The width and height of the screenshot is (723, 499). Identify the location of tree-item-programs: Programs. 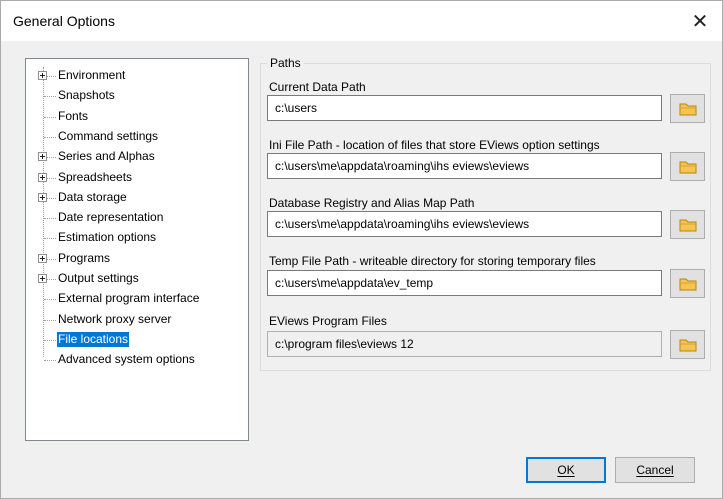
(137, 259).